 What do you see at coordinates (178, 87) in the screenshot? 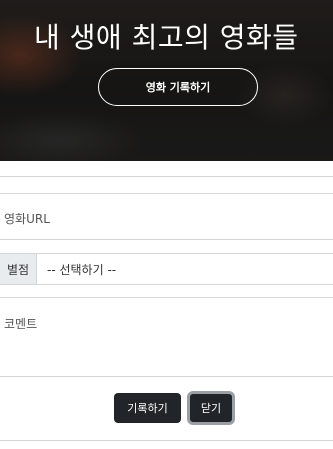
I see `record-movie-button: 영화 기록하기` at bounding box center [178, 87].